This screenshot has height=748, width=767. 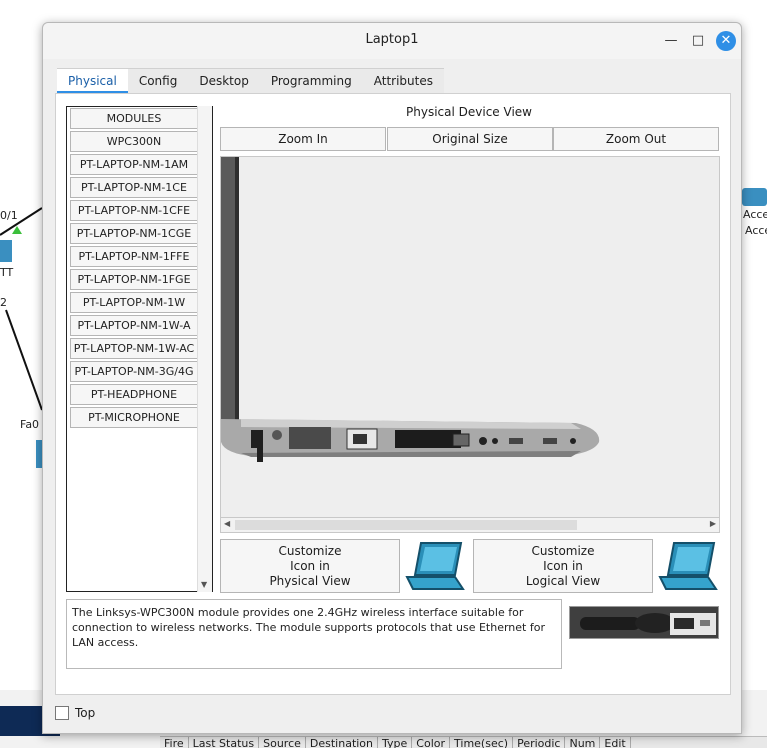 I want to click on zoom-in-button: Zoom In, so click(x=303, y=139).